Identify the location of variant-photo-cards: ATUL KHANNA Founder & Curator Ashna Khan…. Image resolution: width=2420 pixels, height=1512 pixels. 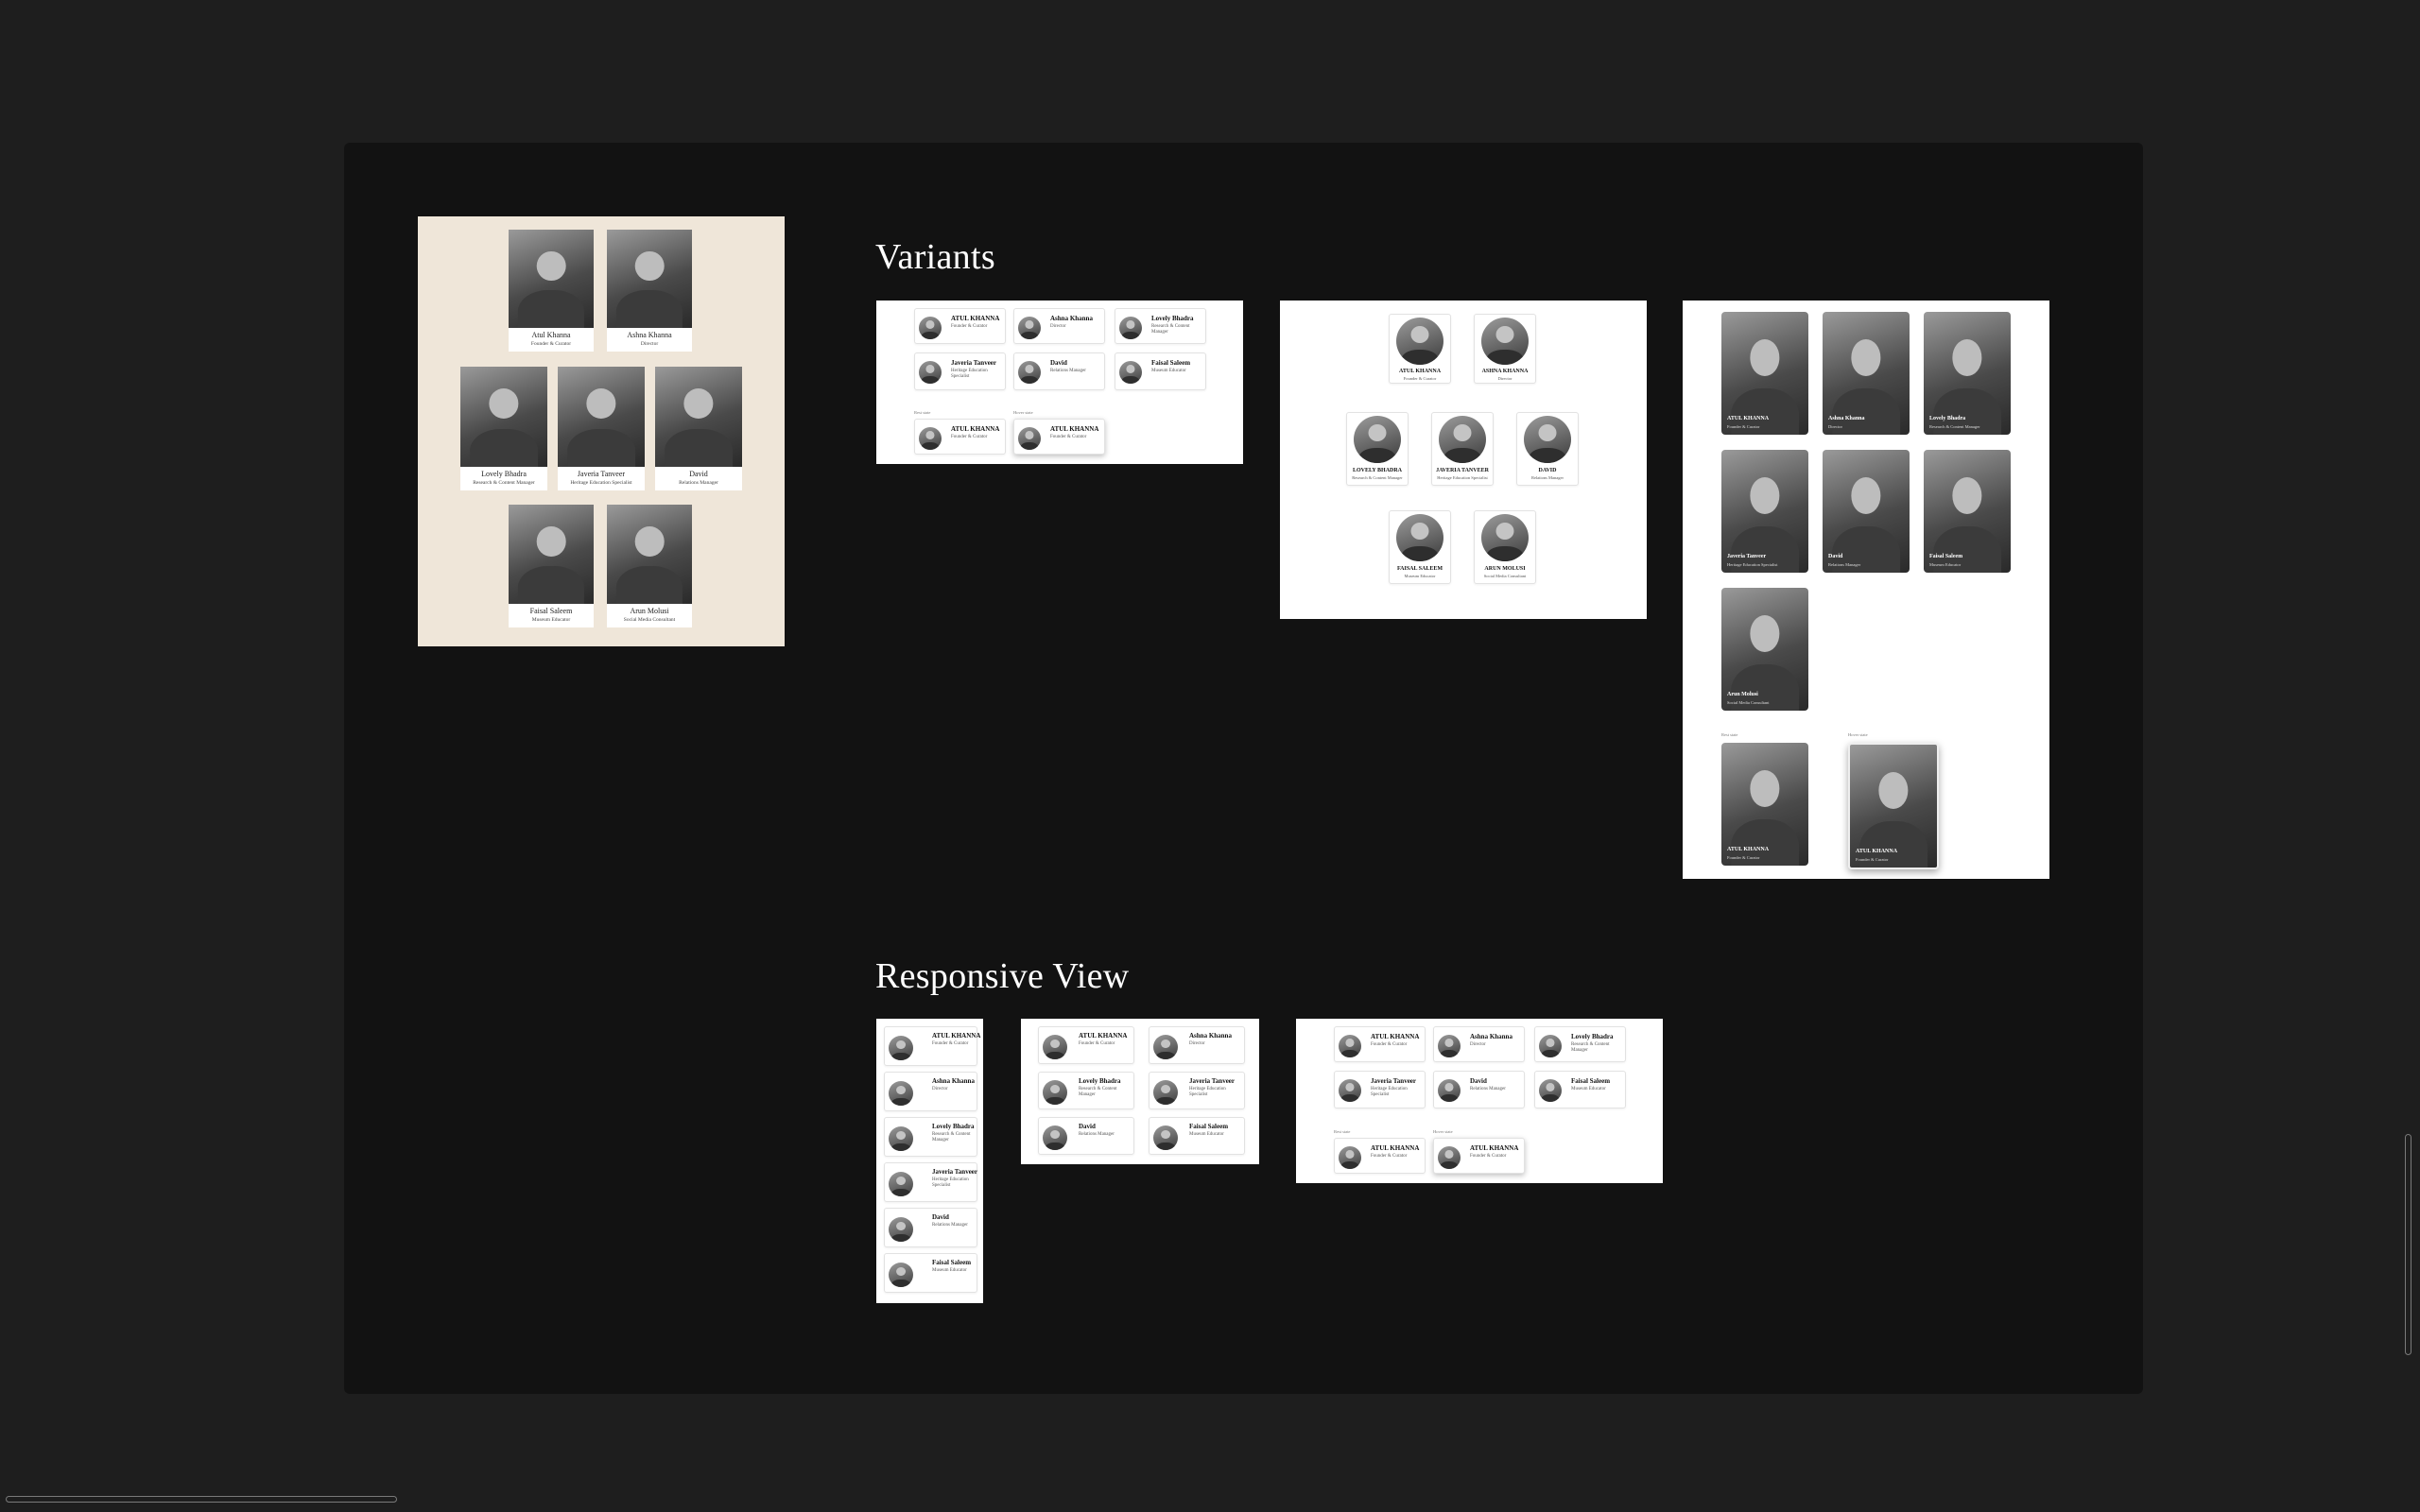
(1866, 590).